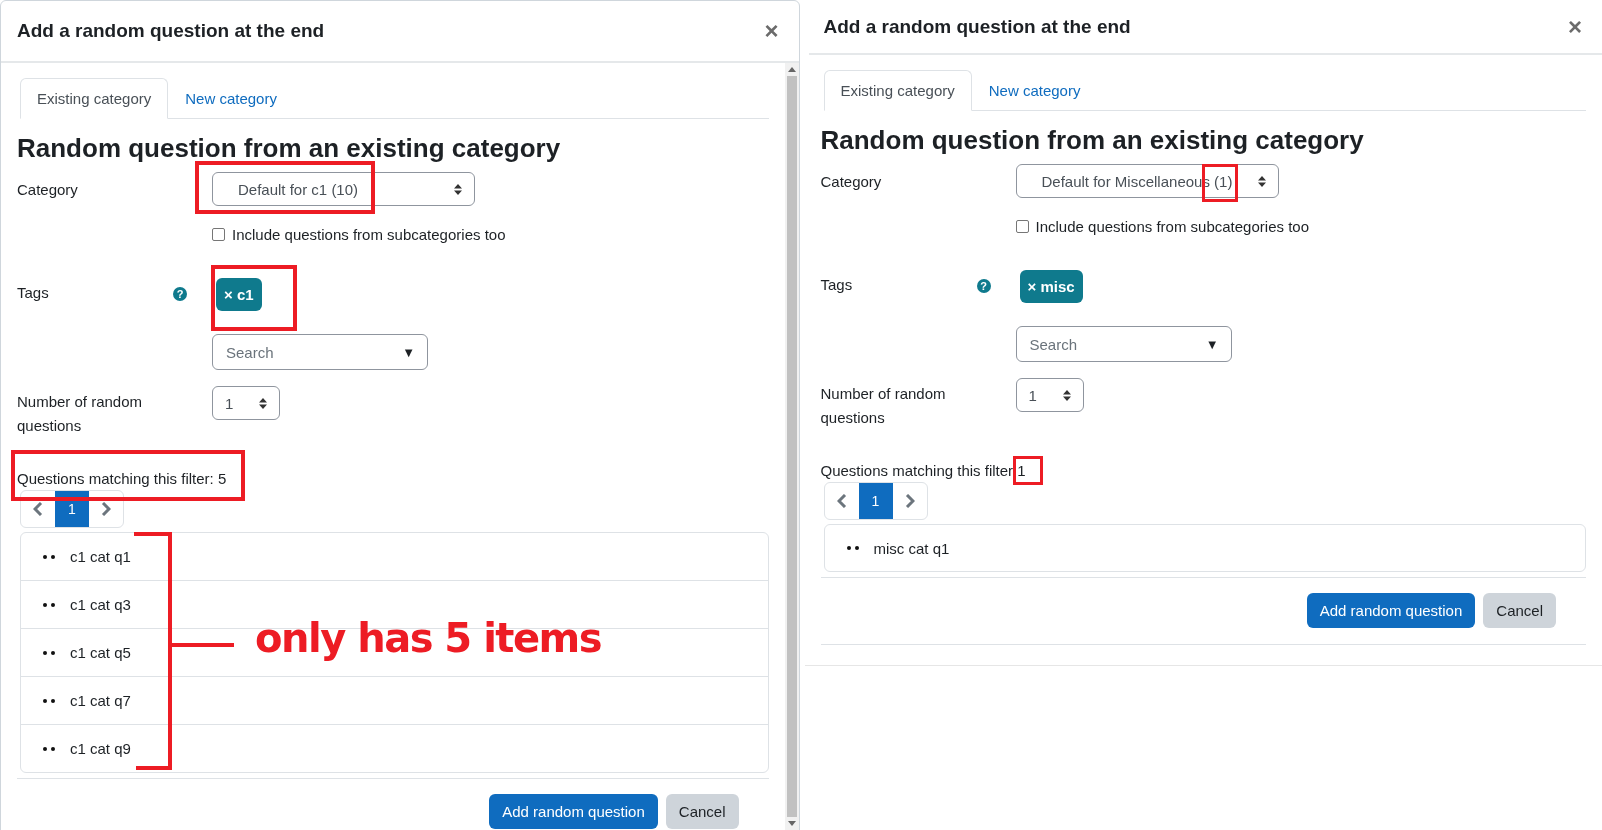 This screenshot has height=830, width=1602. I want to click on category-select: Default for c1 (10), so click(343, 189).